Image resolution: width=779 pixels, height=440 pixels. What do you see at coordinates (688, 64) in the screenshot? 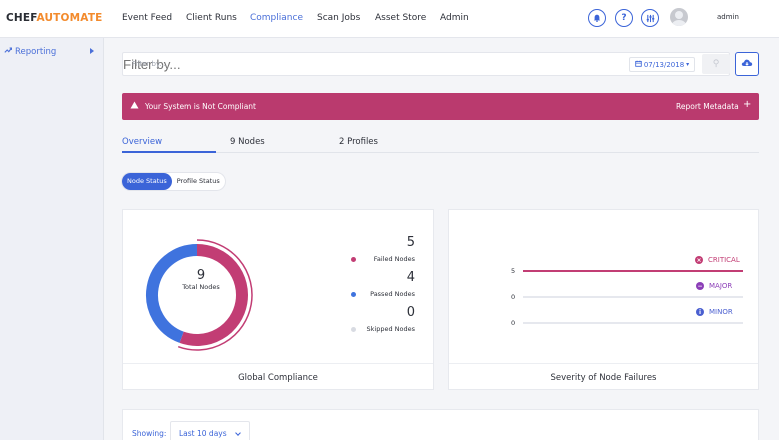
I see `chevron-down-icon: ▾` at bounding box center [688, 64].